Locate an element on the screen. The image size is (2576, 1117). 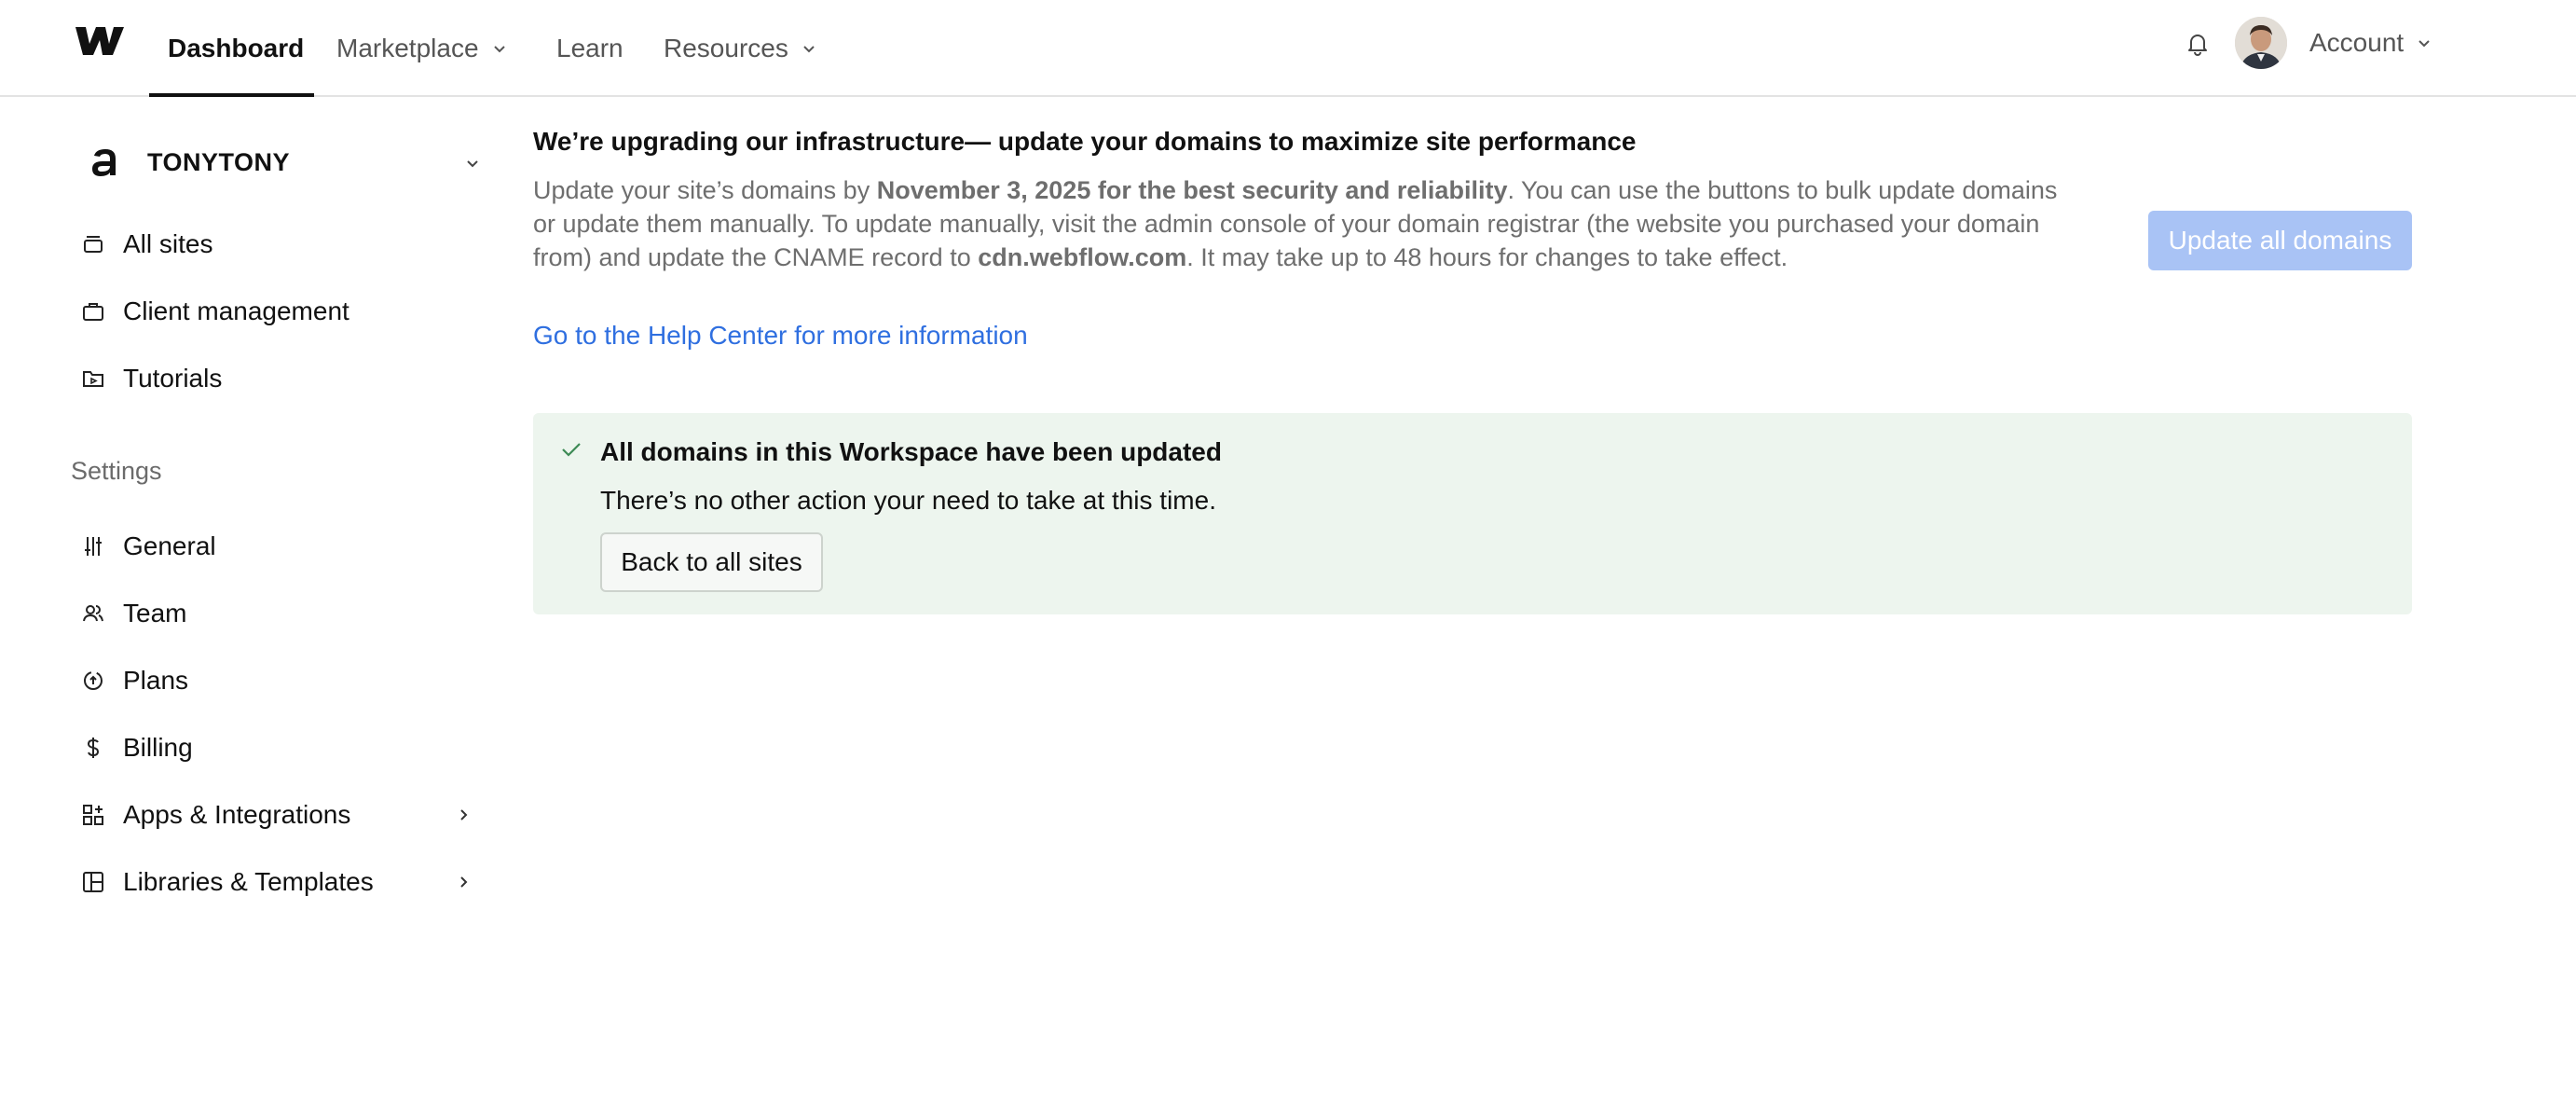
sidebar-item-label: General is located at coordinates (169, 546).